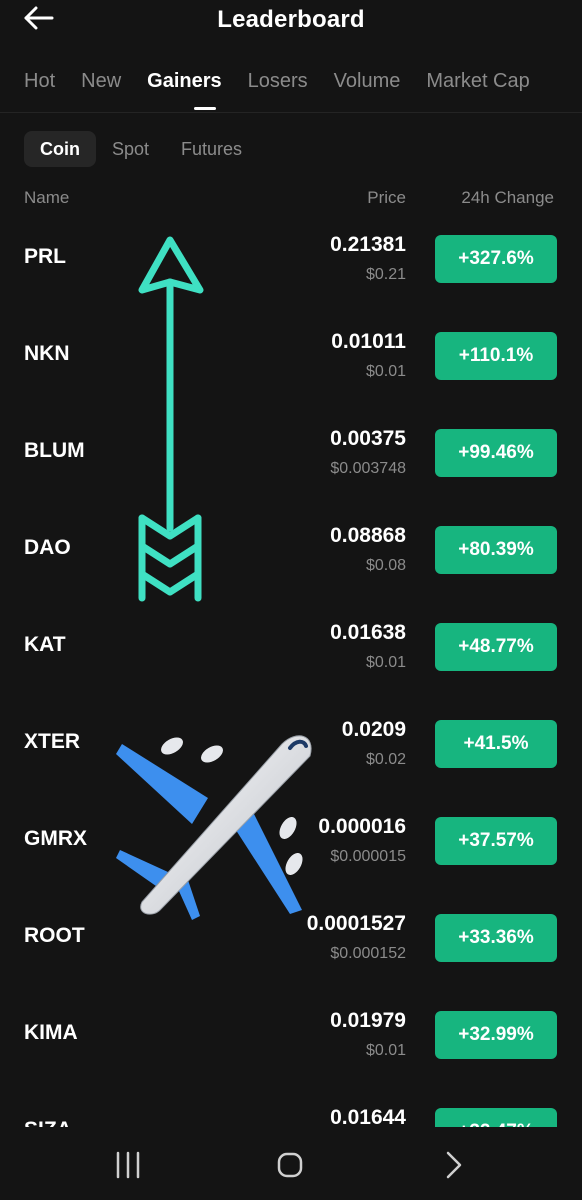 The width and height of the screenshot is (582, 1200). I want to click on change-badge: +110.1%, so click(496, 356).